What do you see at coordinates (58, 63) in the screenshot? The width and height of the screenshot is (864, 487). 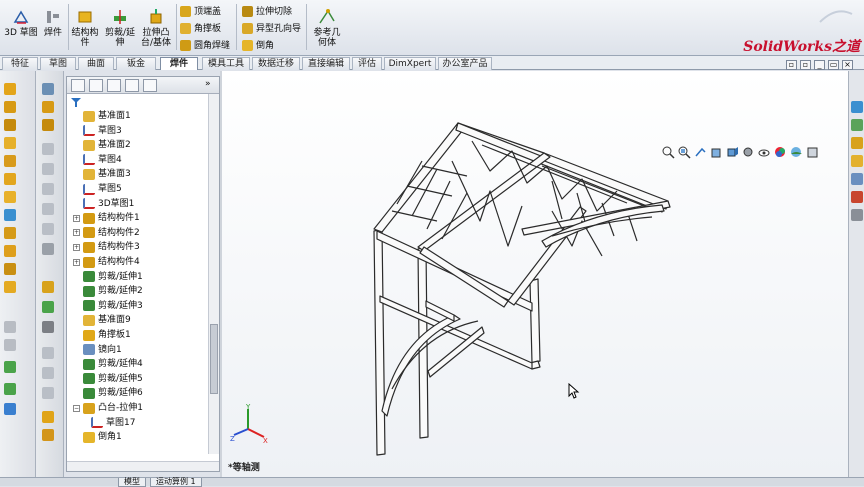 I see `tab-sketch: 草图` at bounding box center [58, 63].